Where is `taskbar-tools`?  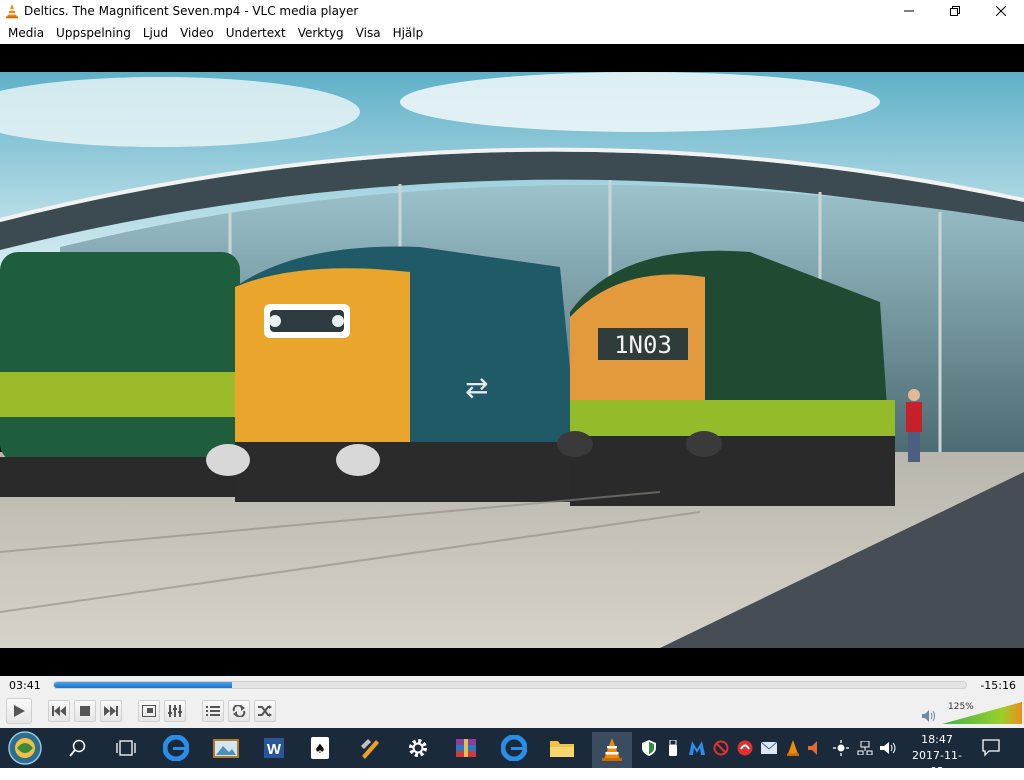
taskbar-tools is located at coordinates (370, 748).